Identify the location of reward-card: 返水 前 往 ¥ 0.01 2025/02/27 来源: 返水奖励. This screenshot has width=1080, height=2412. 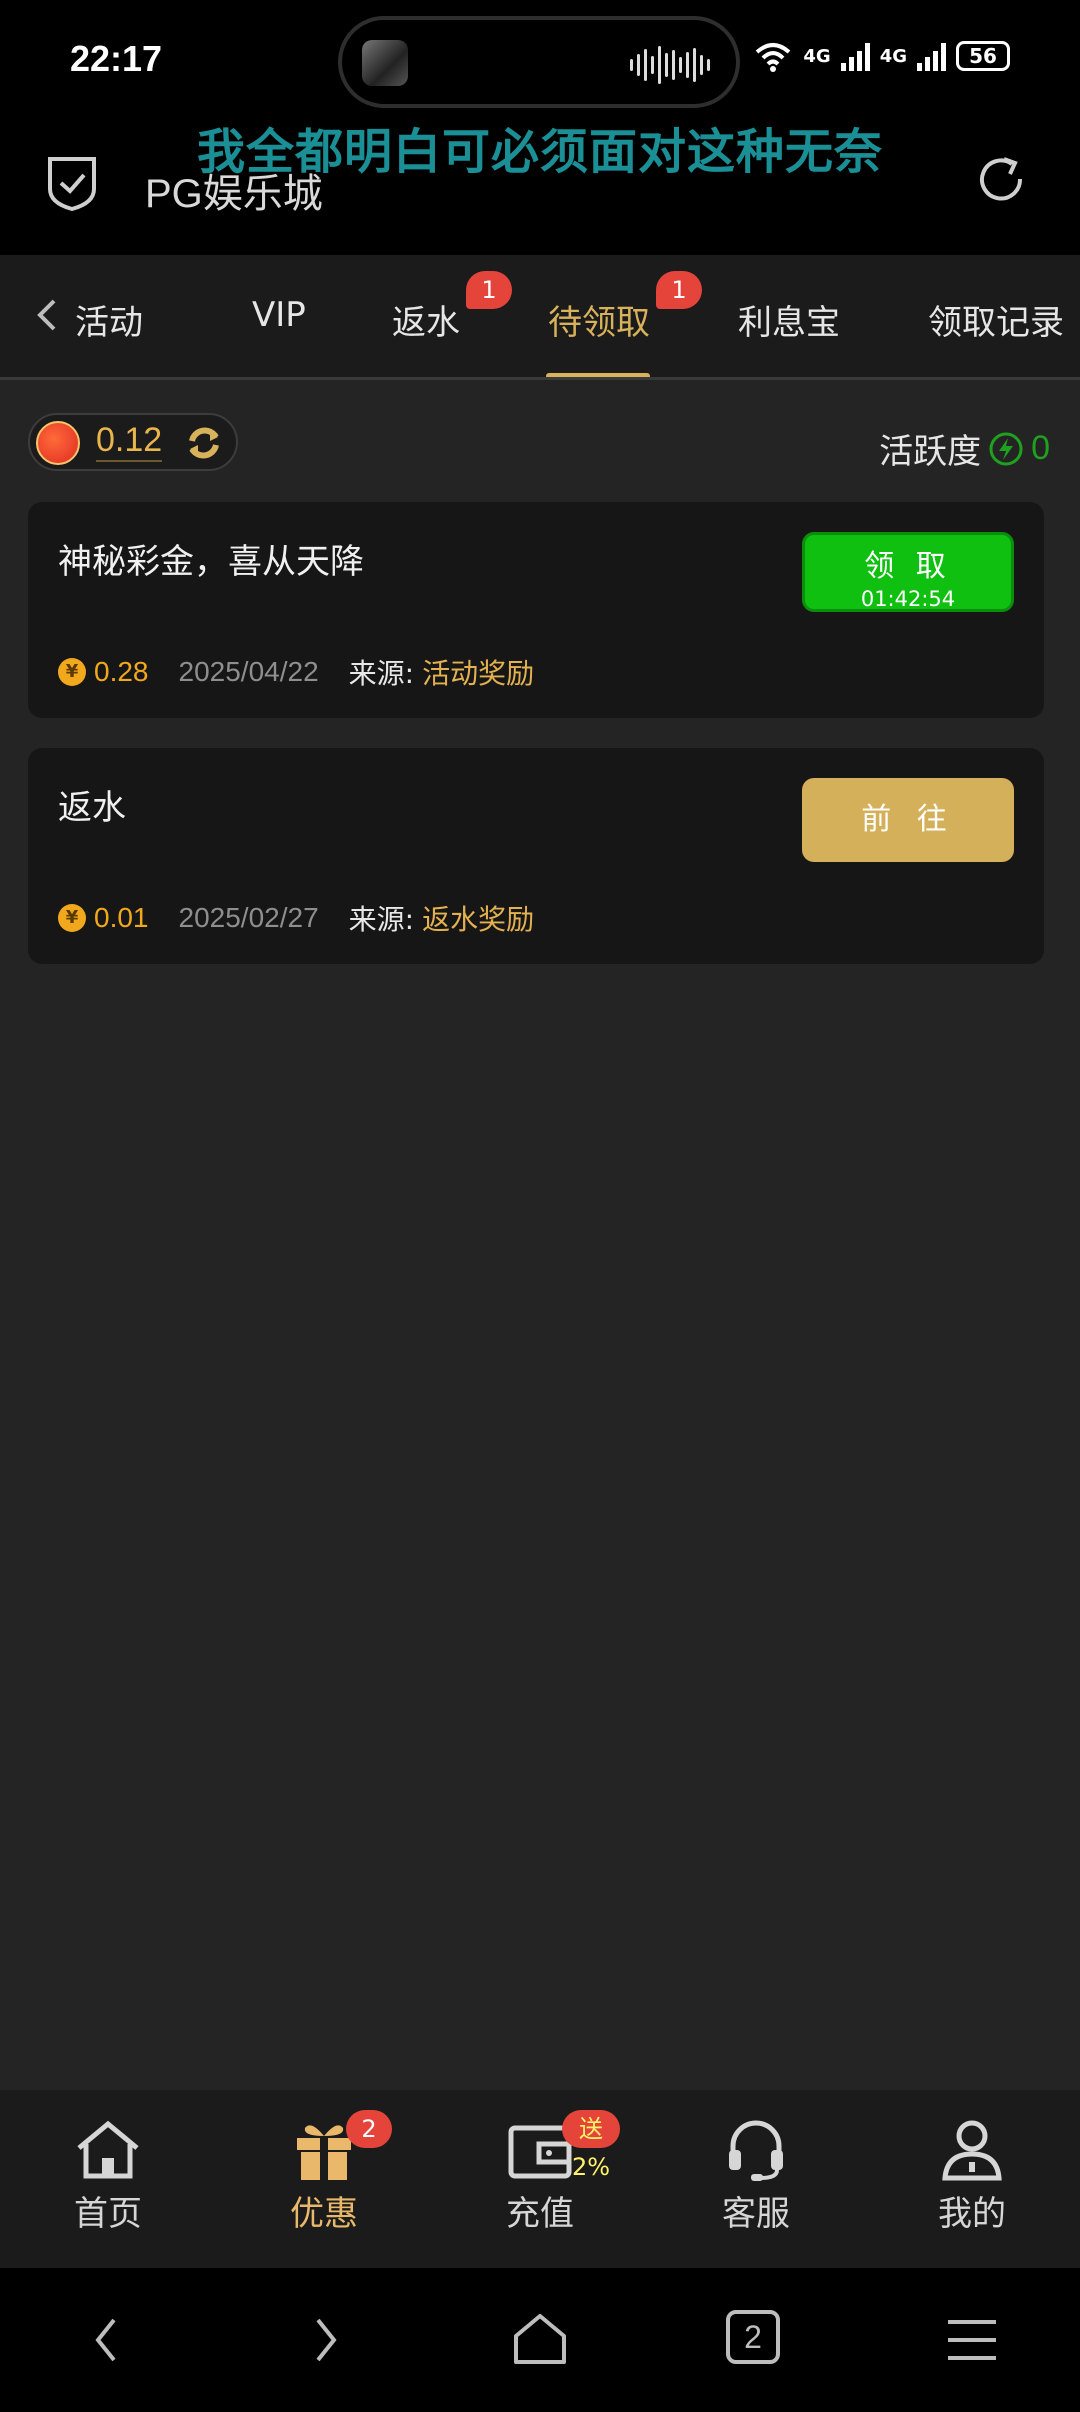
(536, 856).